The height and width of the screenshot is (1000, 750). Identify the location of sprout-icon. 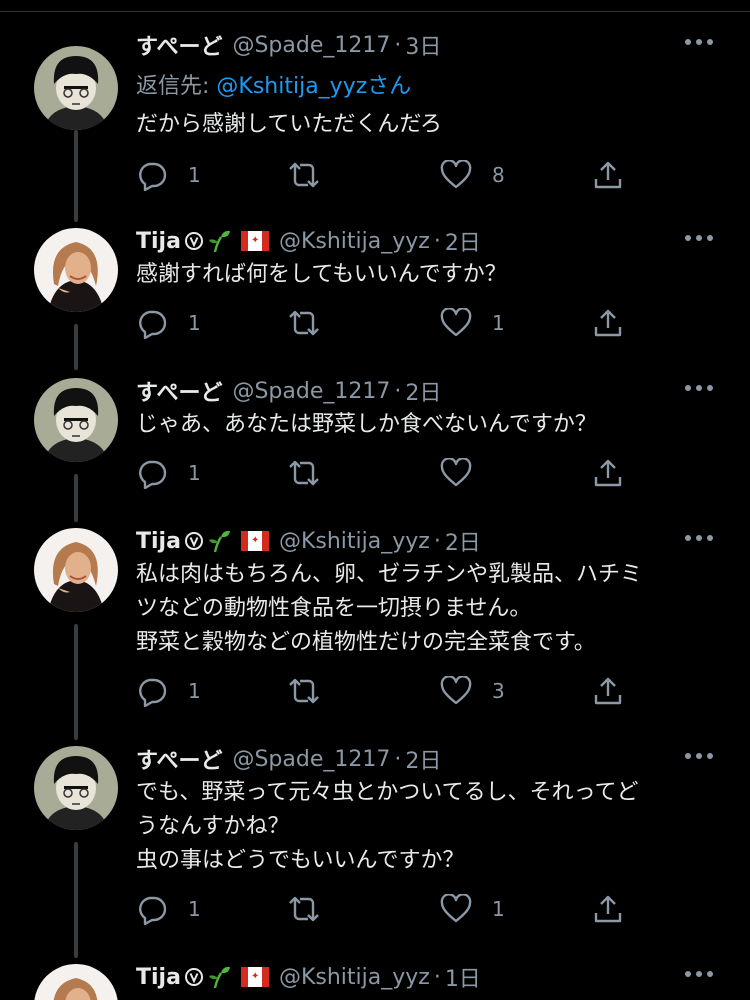
(219, 541).